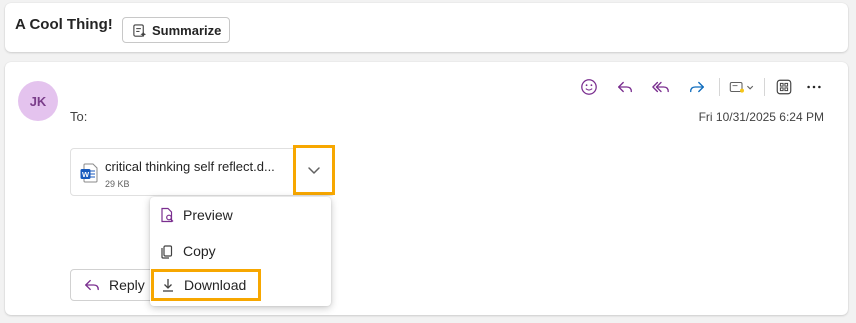 Image resolution: width=856 pixels, height=323 pixels. I want to click on reply-all-icon, so click(660, 87).